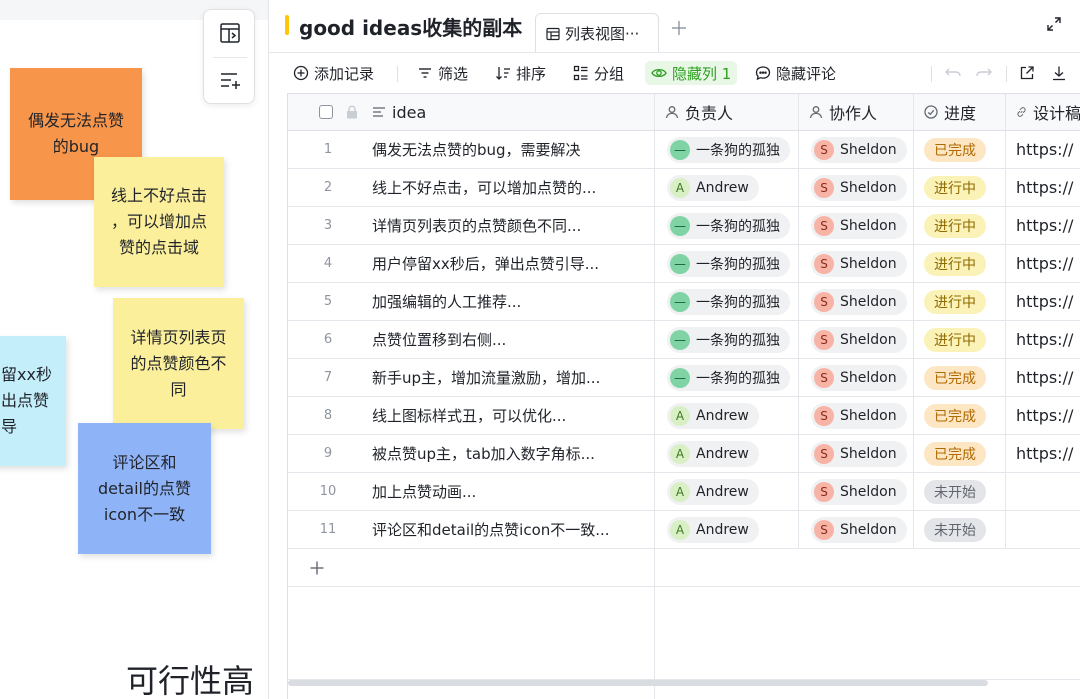  Describe the element at coordinates (178, 363) in the screenshot. I see `sticky-note: 详情页列表页 的点赞颜色不 同` at that location.